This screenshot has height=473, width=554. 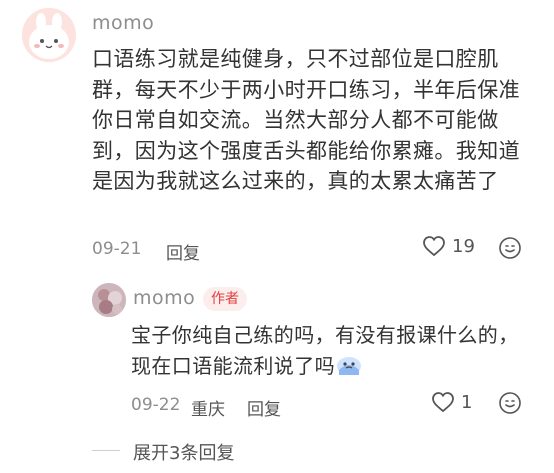 I want to click on like-count: 19, so click(x=463, y=246).